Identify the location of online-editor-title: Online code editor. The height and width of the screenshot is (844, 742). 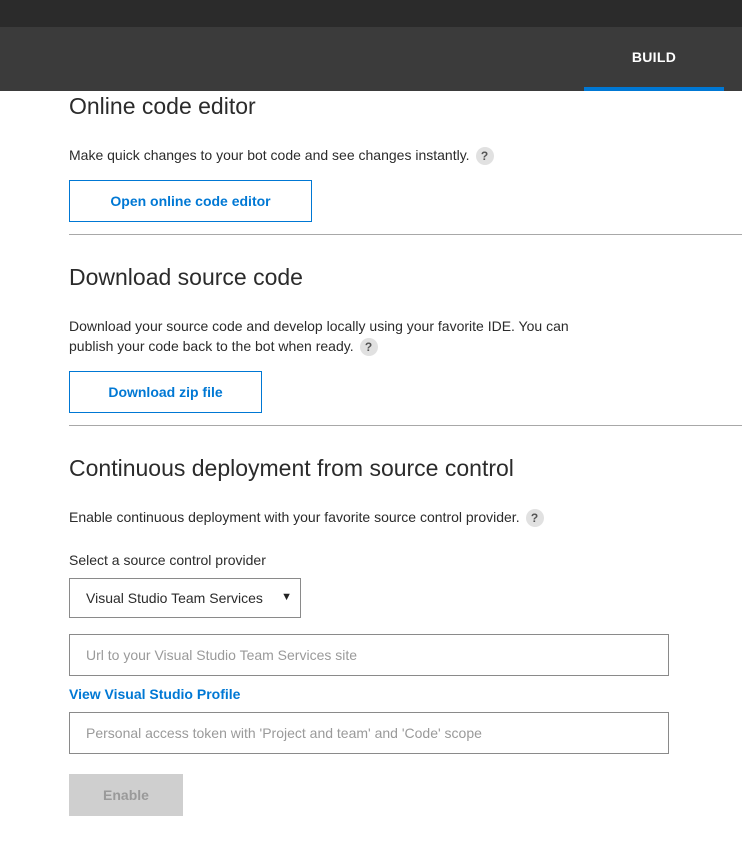
(162, 106).